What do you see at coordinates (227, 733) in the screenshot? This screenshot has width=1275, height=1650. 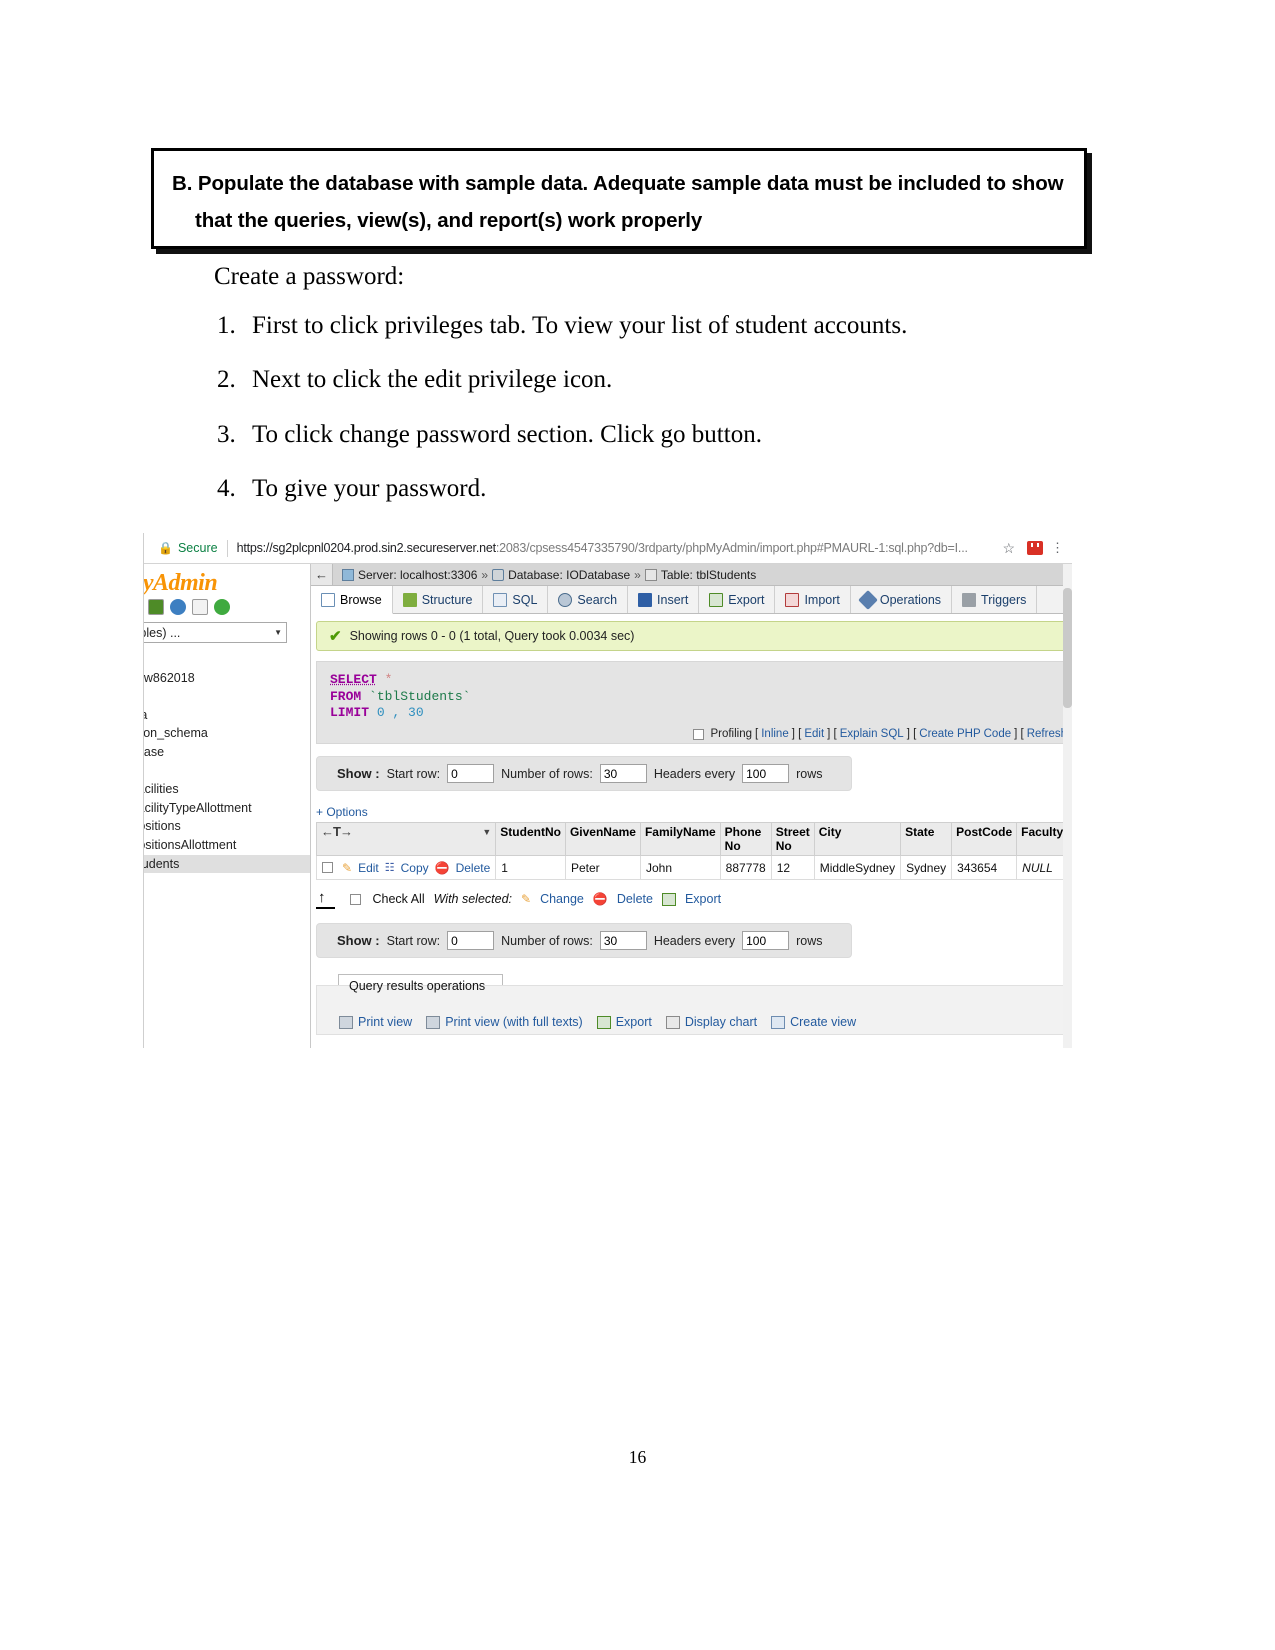 I see `tree-item: ation_schema` at bounding box center [227, 733].